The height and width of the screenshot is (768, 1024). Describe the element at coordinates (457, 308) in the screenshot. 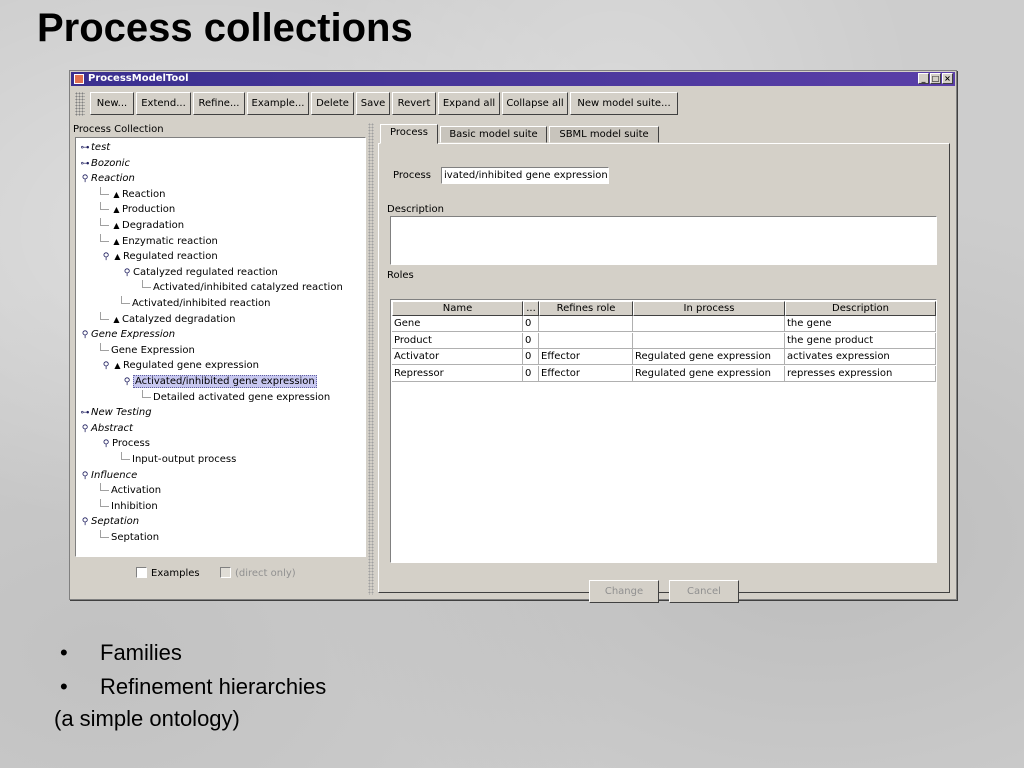

I see `column-header-name: Name` at that location.